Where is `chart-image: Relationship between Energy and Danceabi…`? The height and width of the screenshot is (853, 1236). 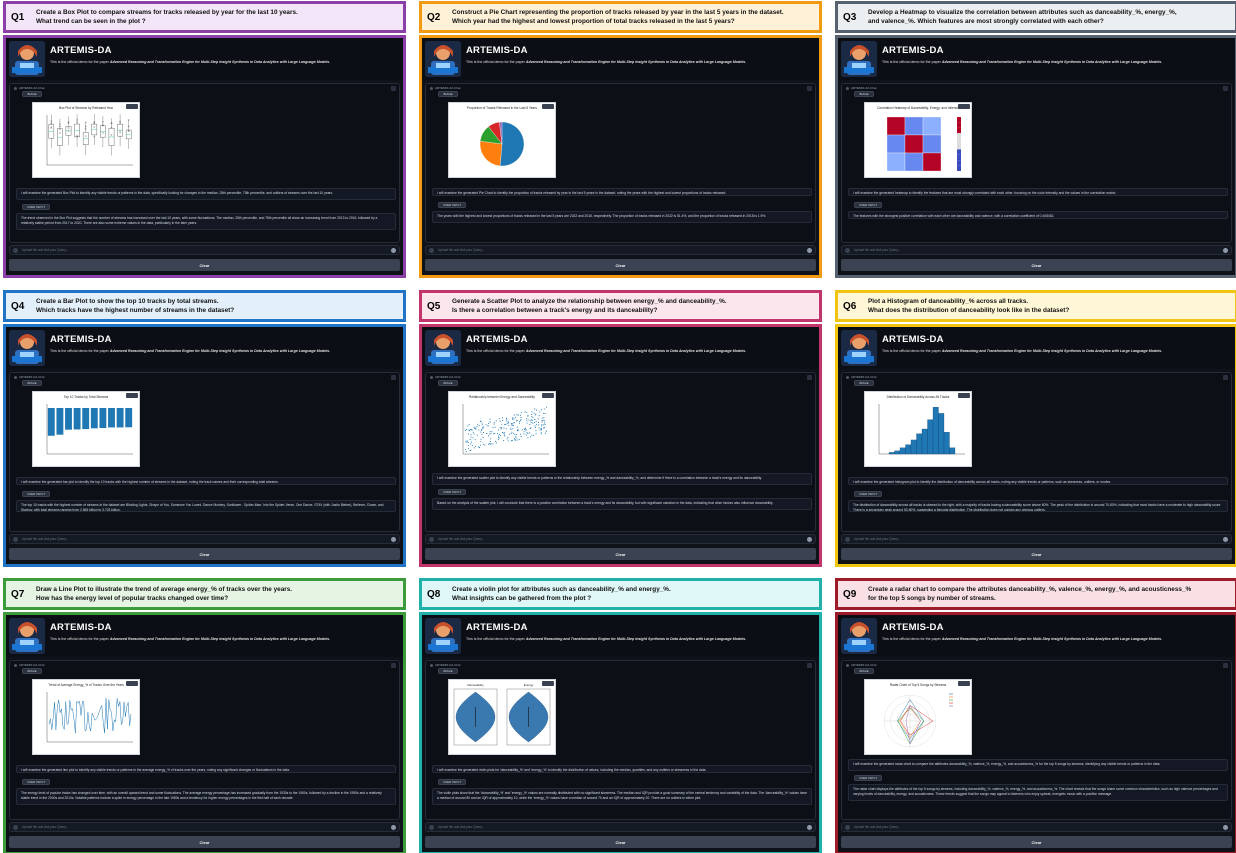 chart-image: Relationship between Energy and Danceabi… is located at coordinates (502, 429).